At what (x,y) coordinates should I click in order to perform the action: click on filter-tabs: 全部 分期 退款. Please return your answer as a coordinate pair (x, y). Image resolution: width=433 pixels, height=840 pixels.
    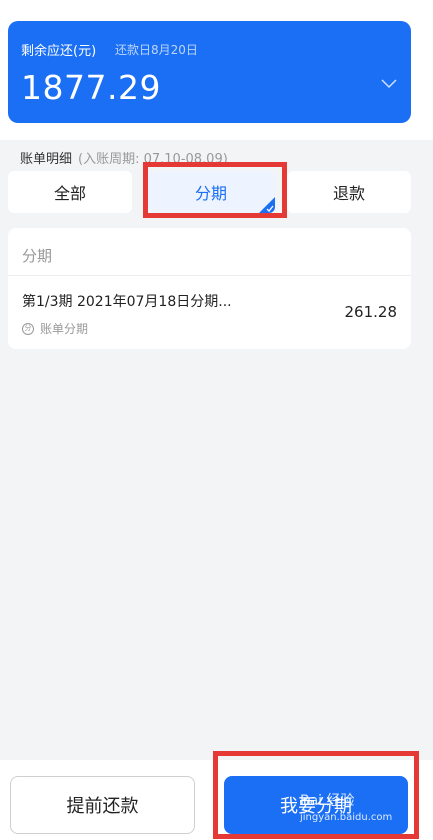
    Looking at the image, I should click on (209, 192).